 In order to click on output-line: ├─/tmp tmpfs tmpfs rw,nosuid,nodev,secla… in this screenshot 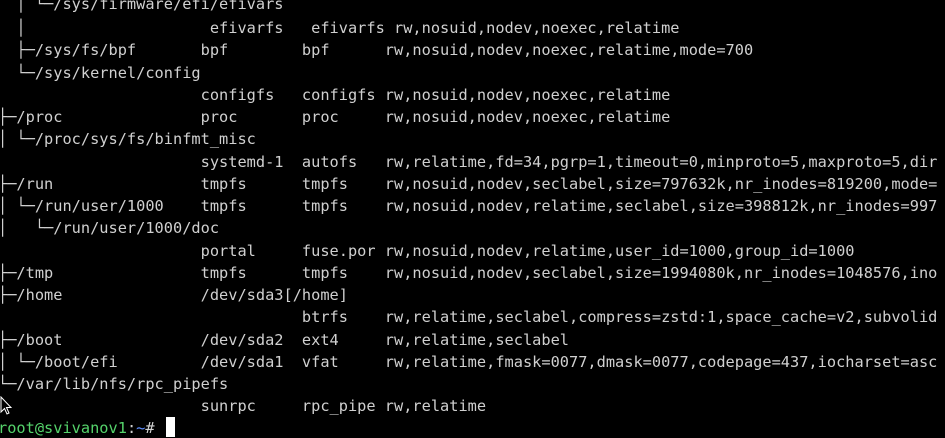, I will do `click(469, 273)`.